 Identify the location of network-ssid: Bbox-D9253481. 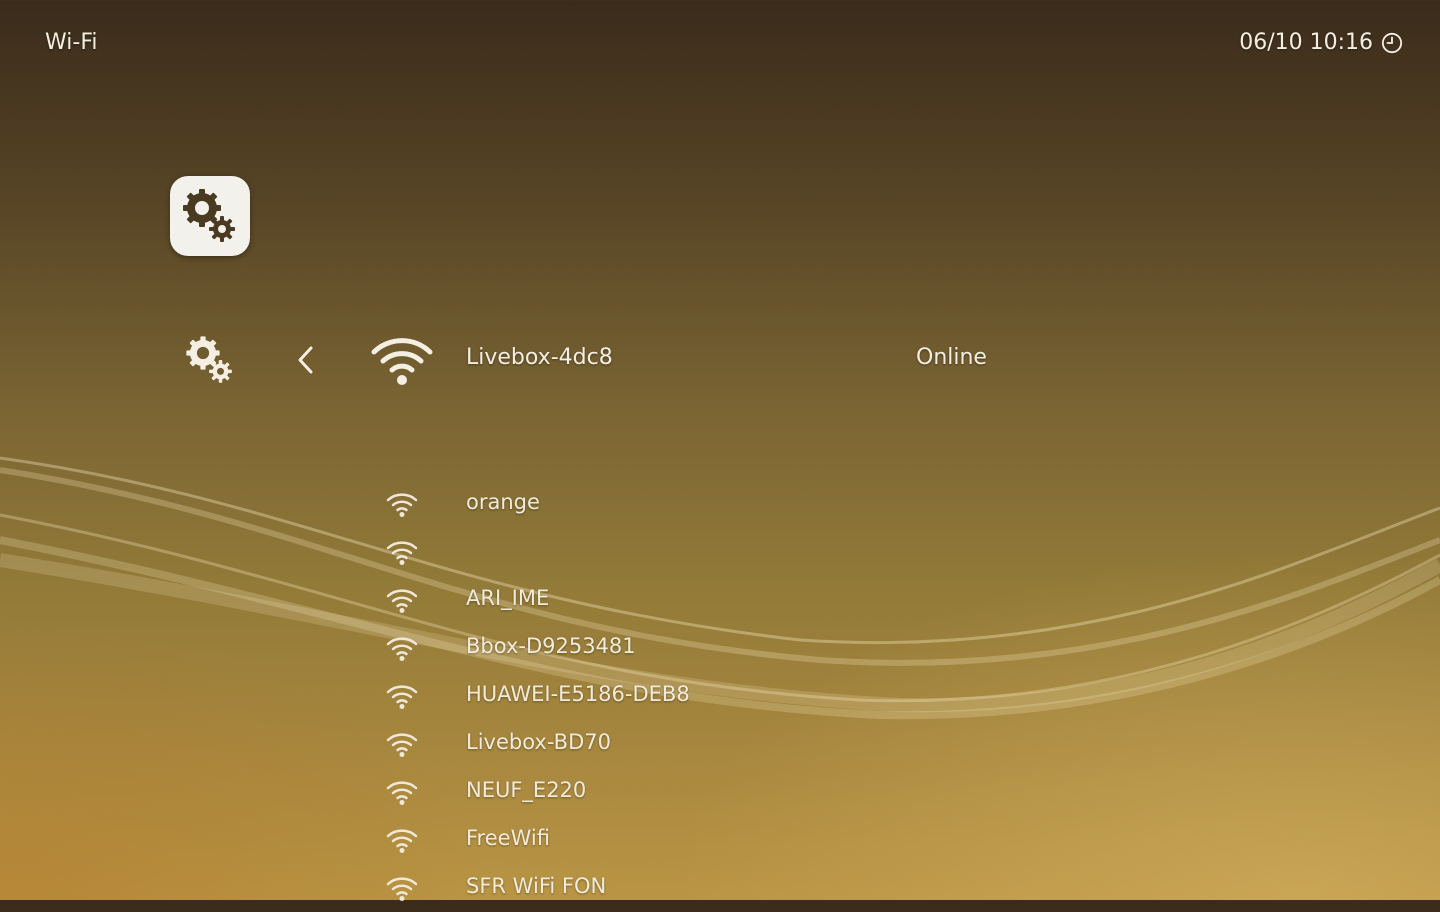
(551, 646).